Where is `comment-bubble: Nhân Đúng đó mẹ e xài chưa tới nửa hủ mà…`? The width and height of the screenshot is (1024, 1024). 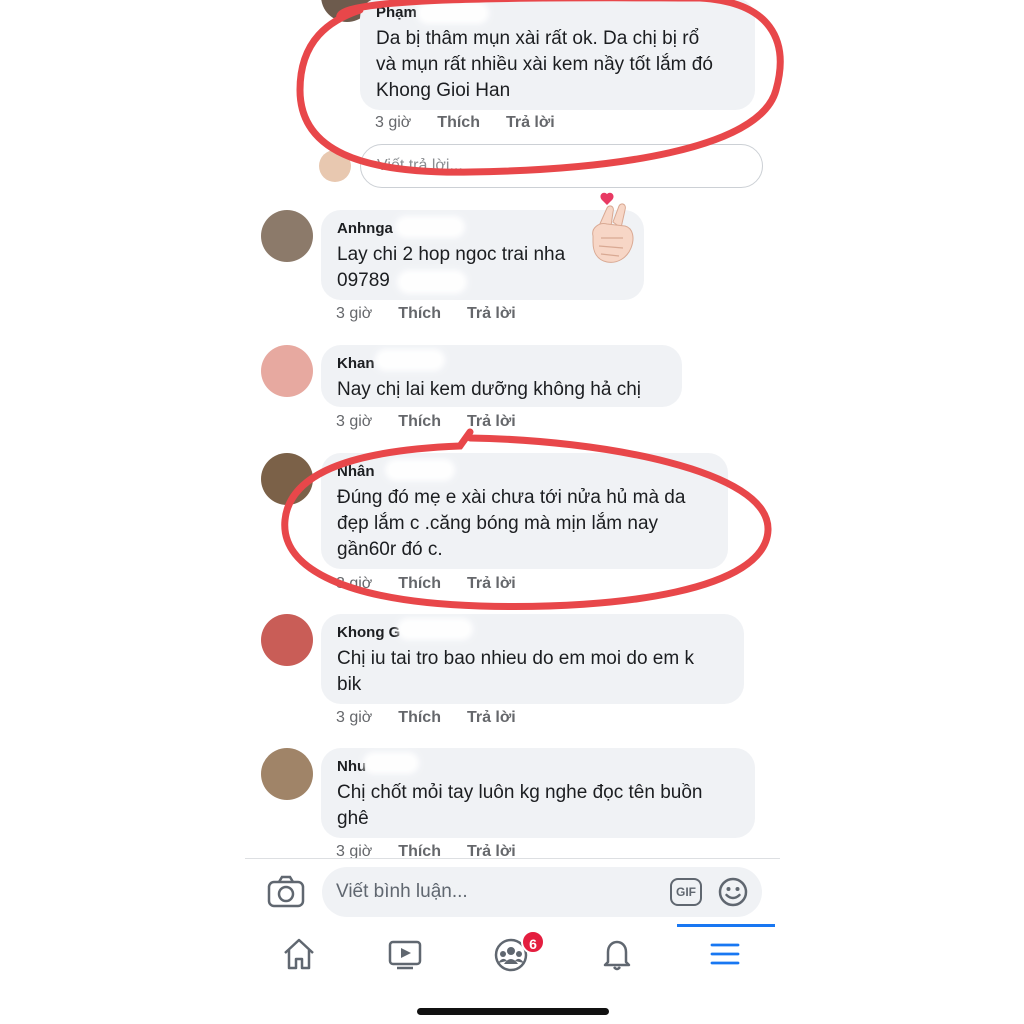 comment-bubble: Nhân Đúng đó mẹ e xài chưa tới nửa hủ mà… is located at coordinates (524, 511).